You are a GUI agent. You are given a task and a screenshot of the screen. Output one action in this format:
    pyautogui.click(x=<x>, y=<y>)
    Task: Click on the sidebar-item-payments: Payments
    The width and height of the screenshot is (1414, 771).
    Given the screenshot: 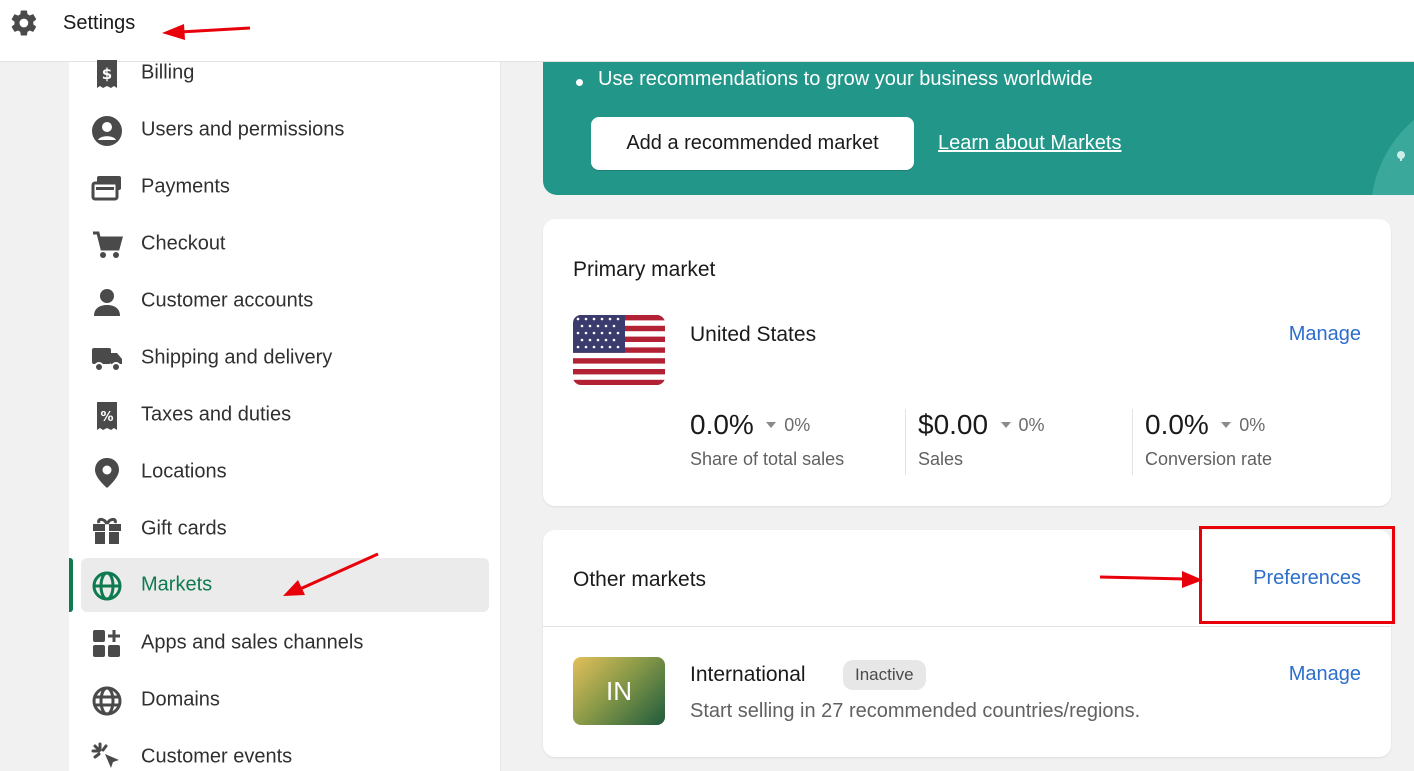 What is the action you would take?
    pyautogui.click(x=285, y=187)
    